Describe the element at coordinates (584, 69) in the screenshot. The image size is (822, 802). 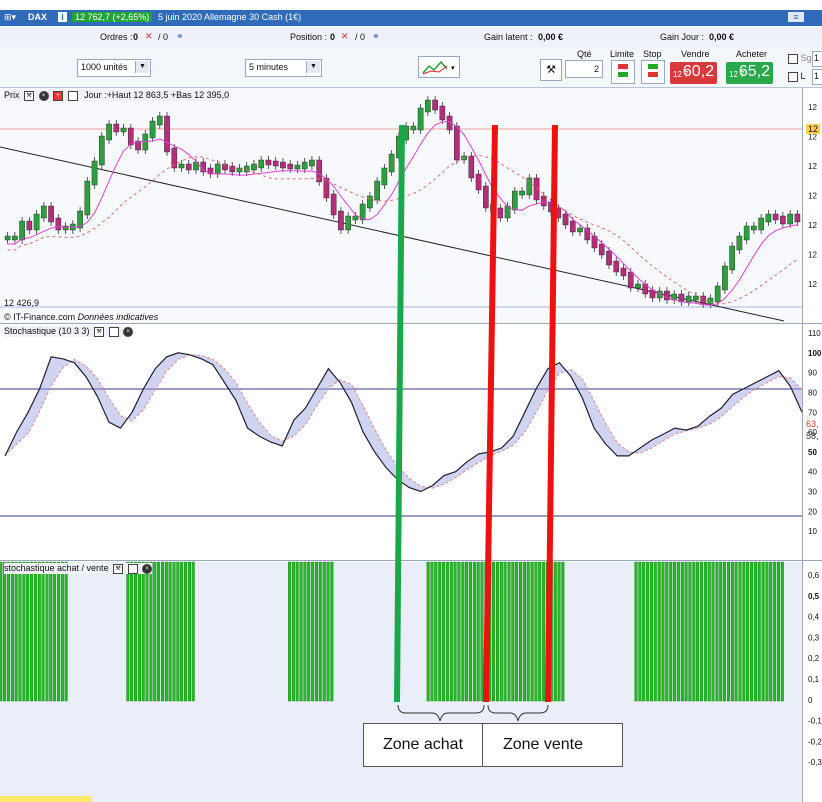
I see `quantity-input: 2` at that location.